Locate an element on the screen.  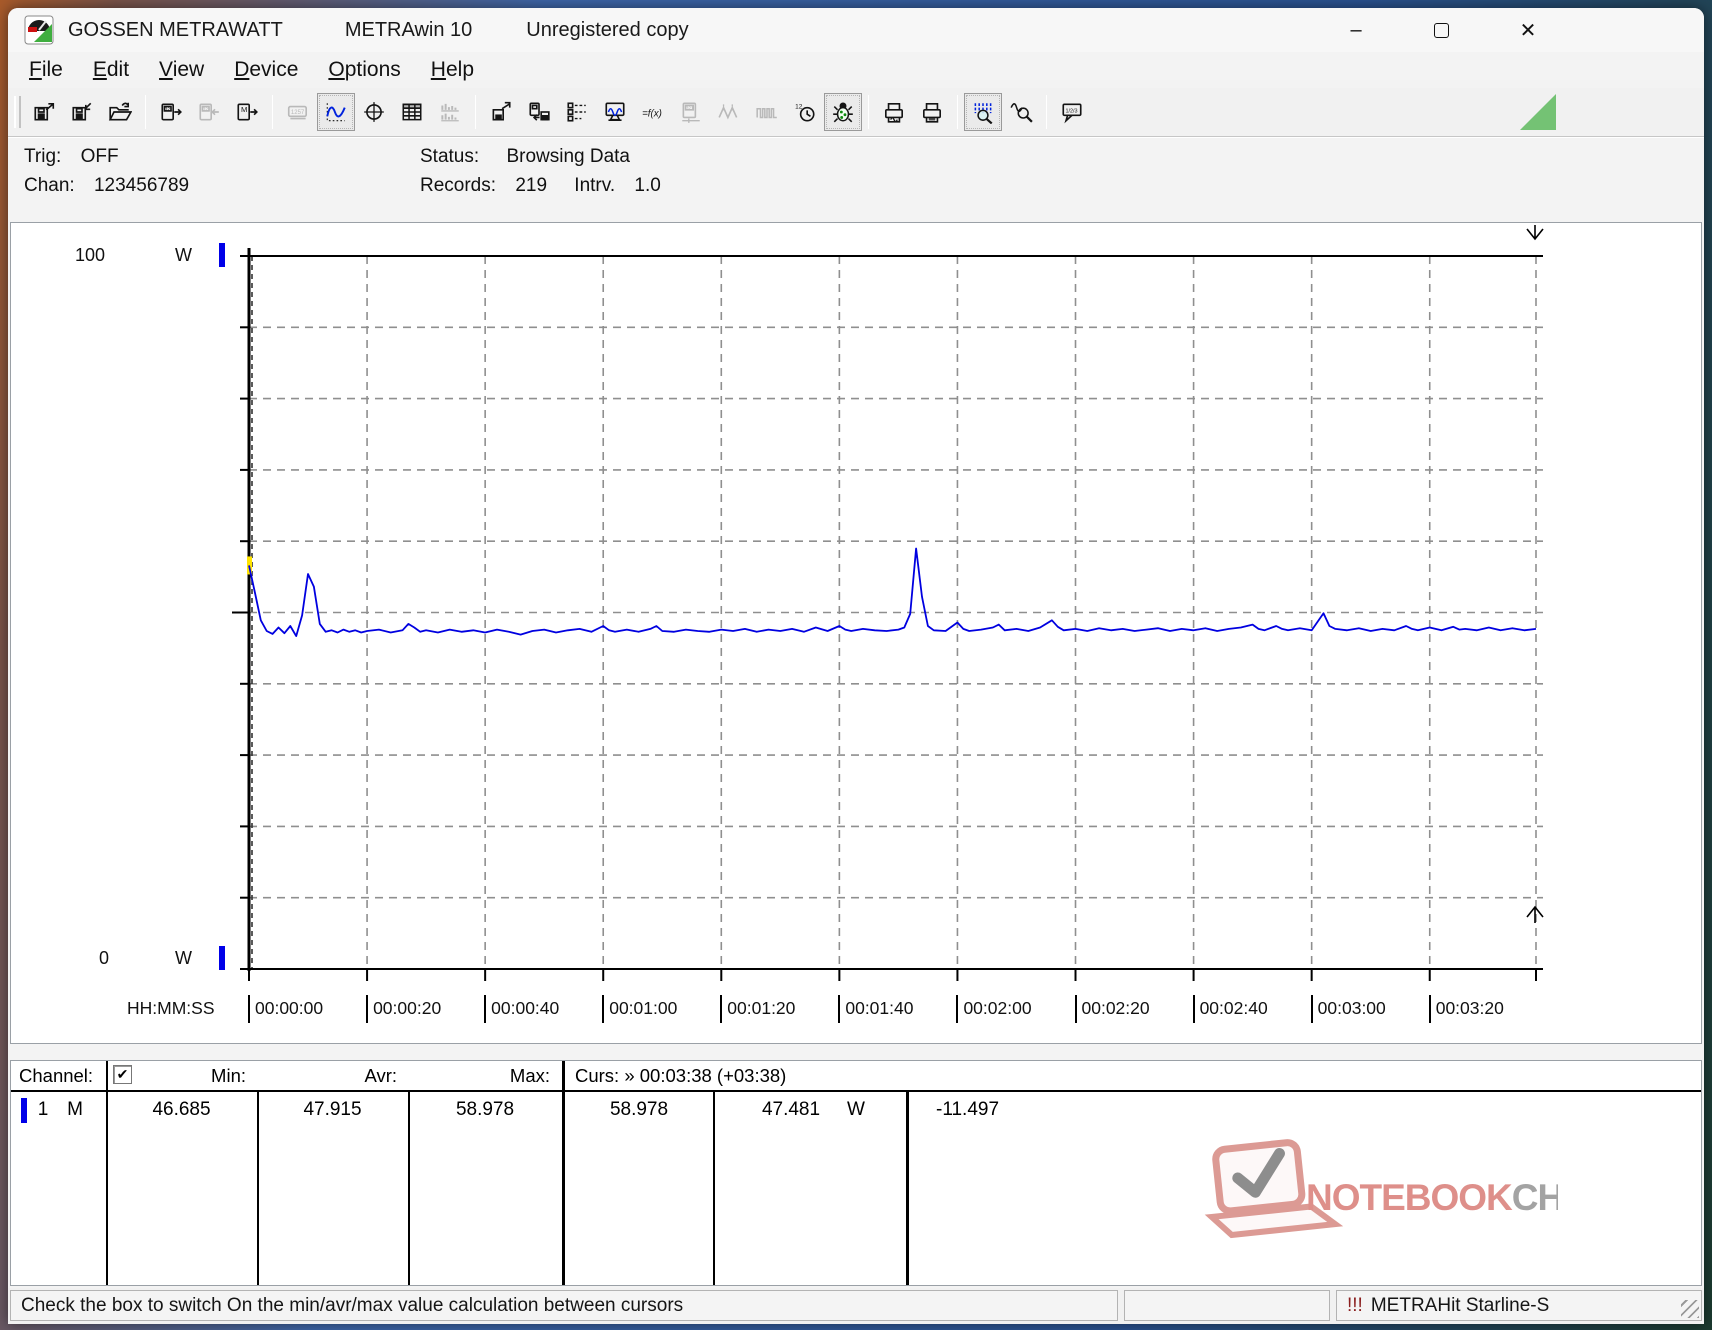
statusbar-device-panel: !!! METRAHit Starline-S is located at coordinates (1519, 1305).